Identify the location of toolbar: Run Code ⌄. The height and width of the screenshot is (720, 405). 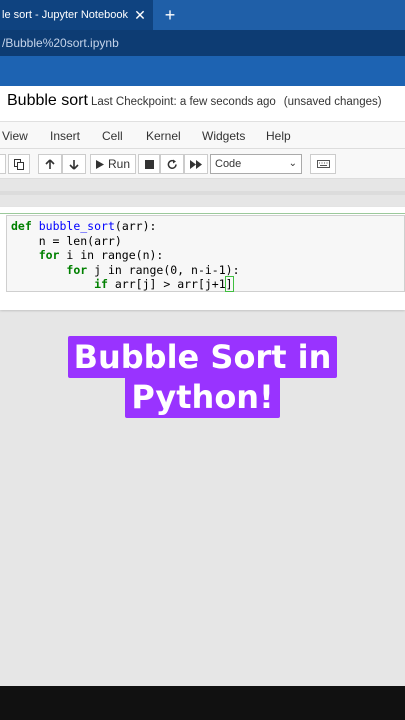
(202, 164).